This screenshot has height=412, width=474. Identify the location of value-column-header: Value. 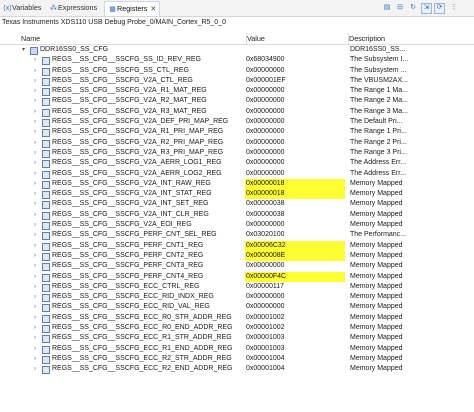
(296, 38).